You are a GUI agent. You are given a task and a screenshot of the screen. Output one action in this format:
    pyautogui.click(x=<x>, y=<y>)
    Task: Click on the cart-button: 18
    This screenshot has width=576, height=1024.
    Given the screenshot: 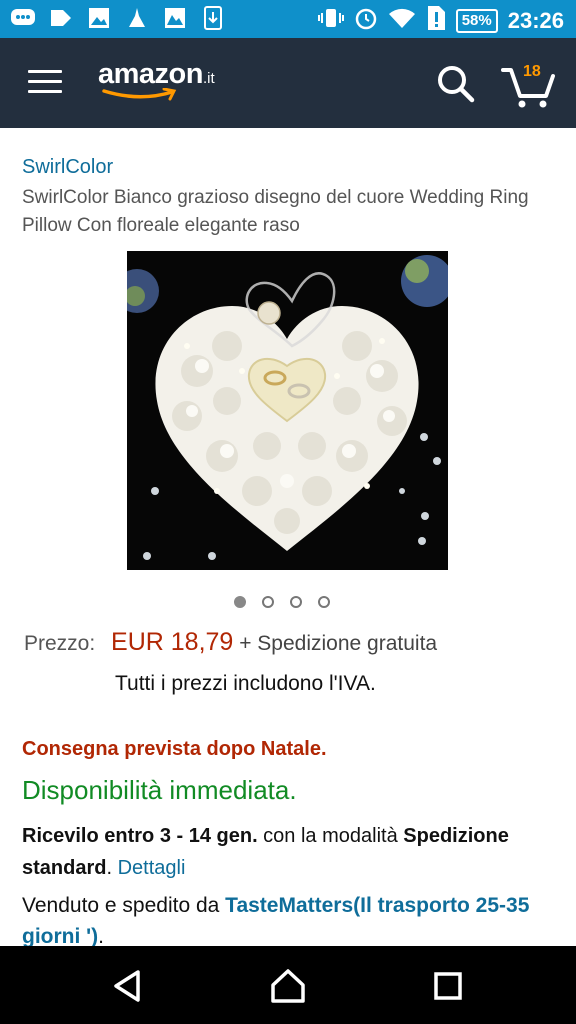 What is the action you would take?
    pyautogui.click(x=528, y=84)
    